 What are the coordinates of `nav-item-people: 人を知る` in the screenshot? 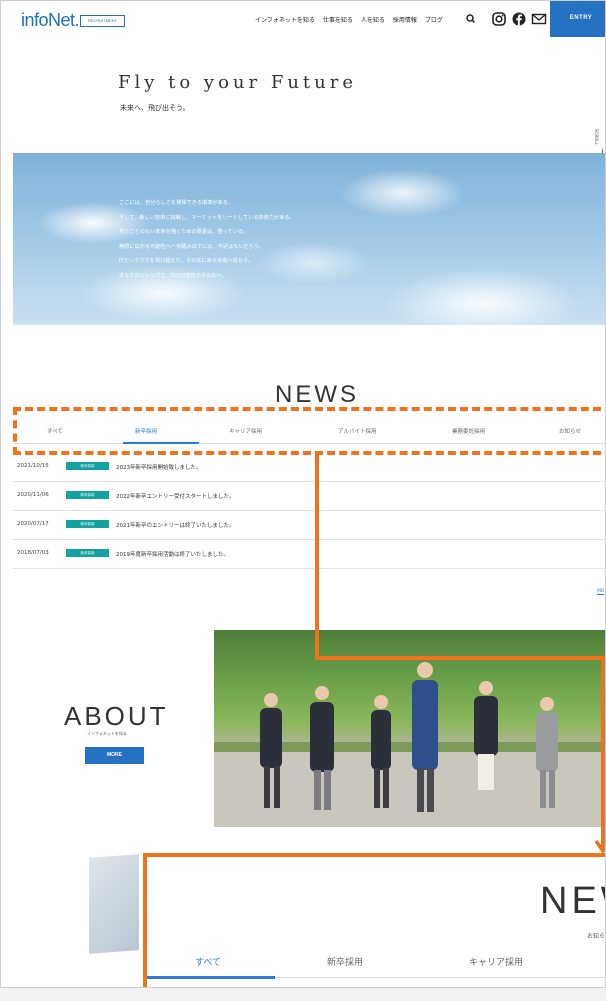 It's located at (373, 19).